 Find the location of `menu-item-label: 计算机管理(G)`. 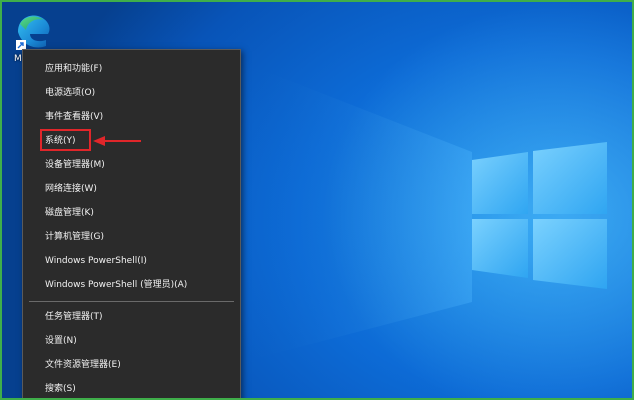

menu-item-label: 计算机管理(G) is located at coordinates (74, 237).